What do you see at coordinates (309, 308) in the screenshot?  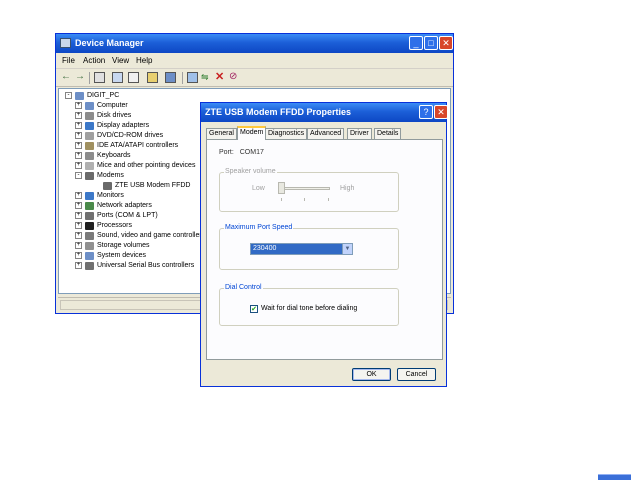 I see `wait-dial-tone-label: Wait for dial tone before dialing` at bounding box center [309, 308].